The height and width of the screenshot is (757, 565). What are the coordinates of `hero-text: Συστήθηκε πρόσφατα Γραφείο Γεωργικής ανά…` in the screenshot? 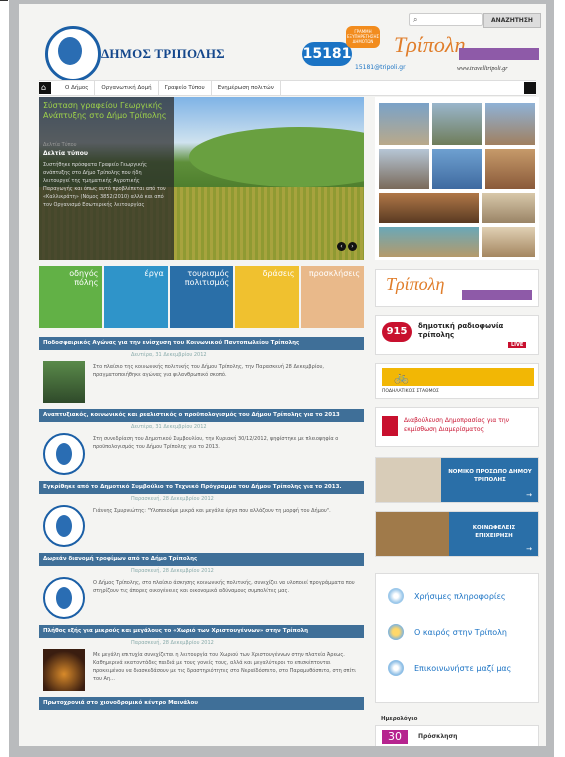 It's located at (104, 185).